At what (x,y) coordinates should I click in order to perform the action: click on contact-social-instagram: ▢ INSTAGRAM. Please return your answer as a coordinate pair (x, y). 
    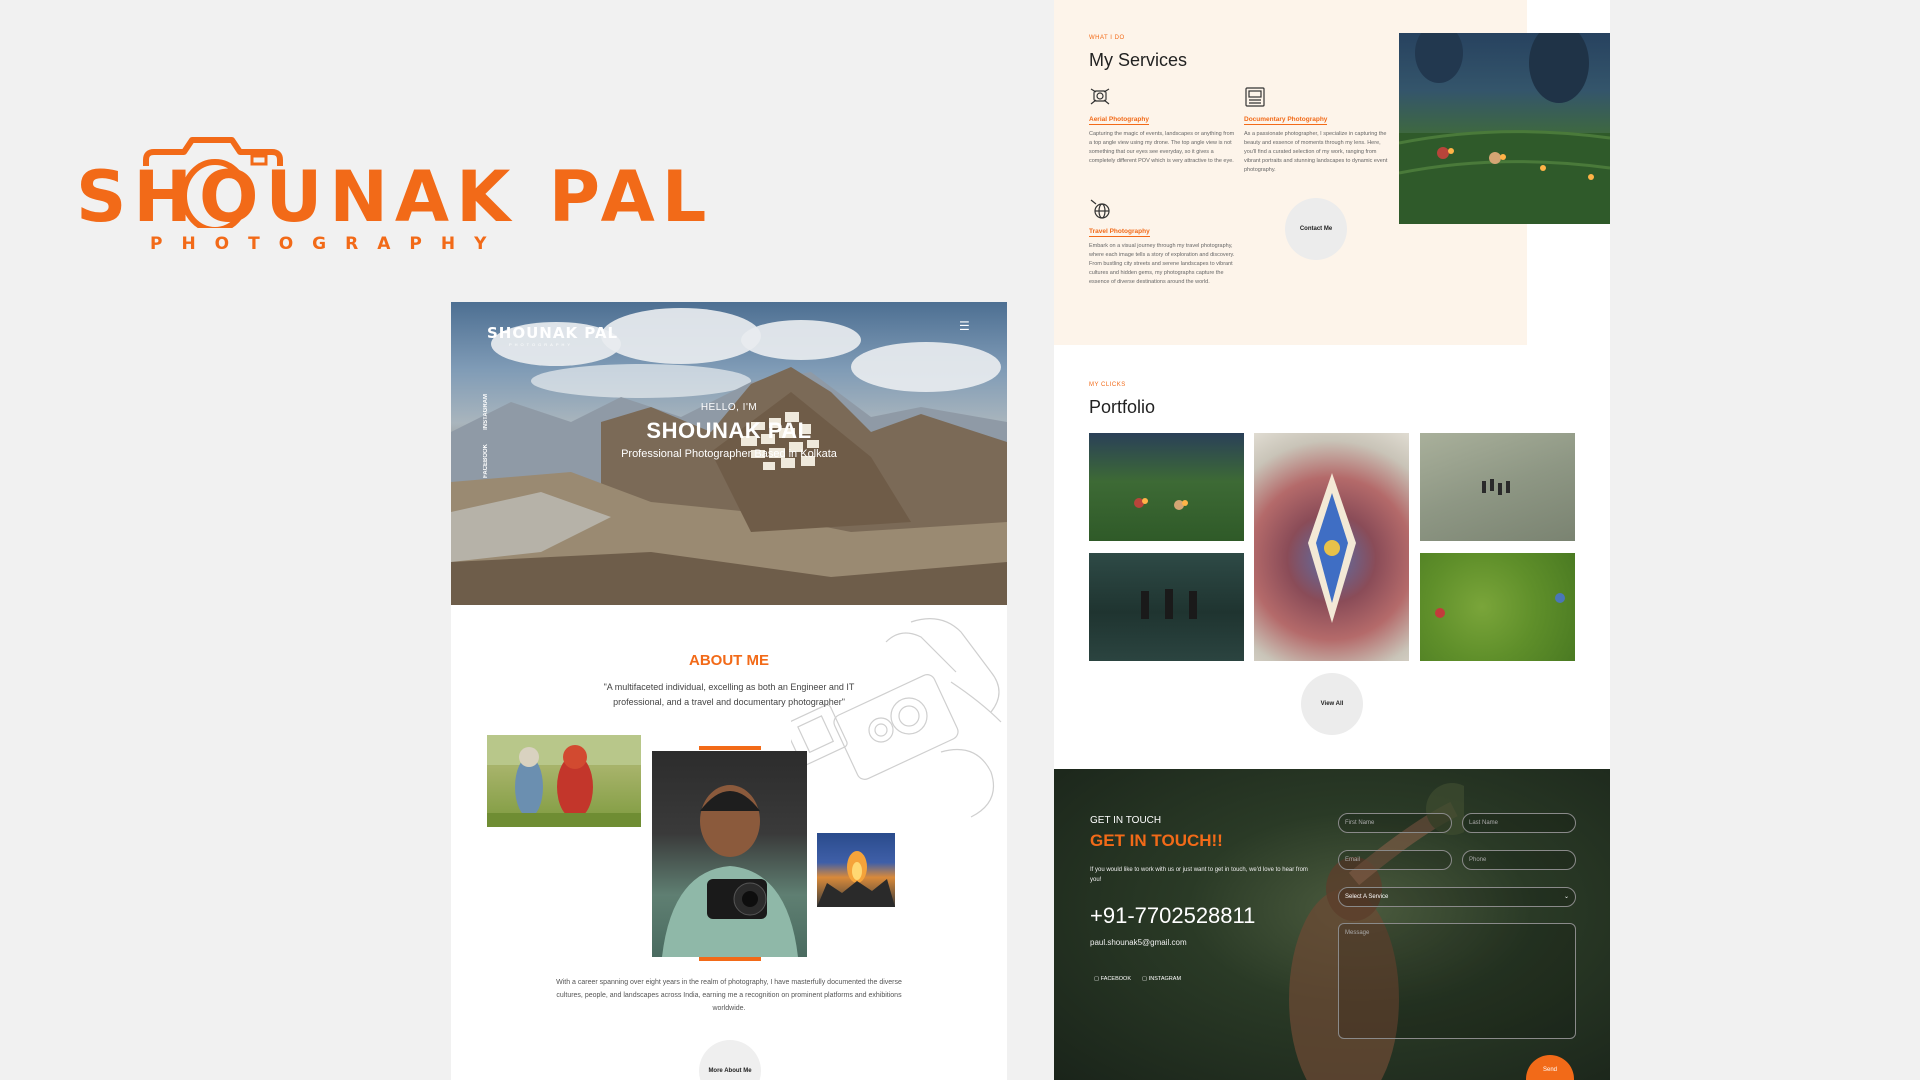
    Looking at the image, I should click on (1161, 979).